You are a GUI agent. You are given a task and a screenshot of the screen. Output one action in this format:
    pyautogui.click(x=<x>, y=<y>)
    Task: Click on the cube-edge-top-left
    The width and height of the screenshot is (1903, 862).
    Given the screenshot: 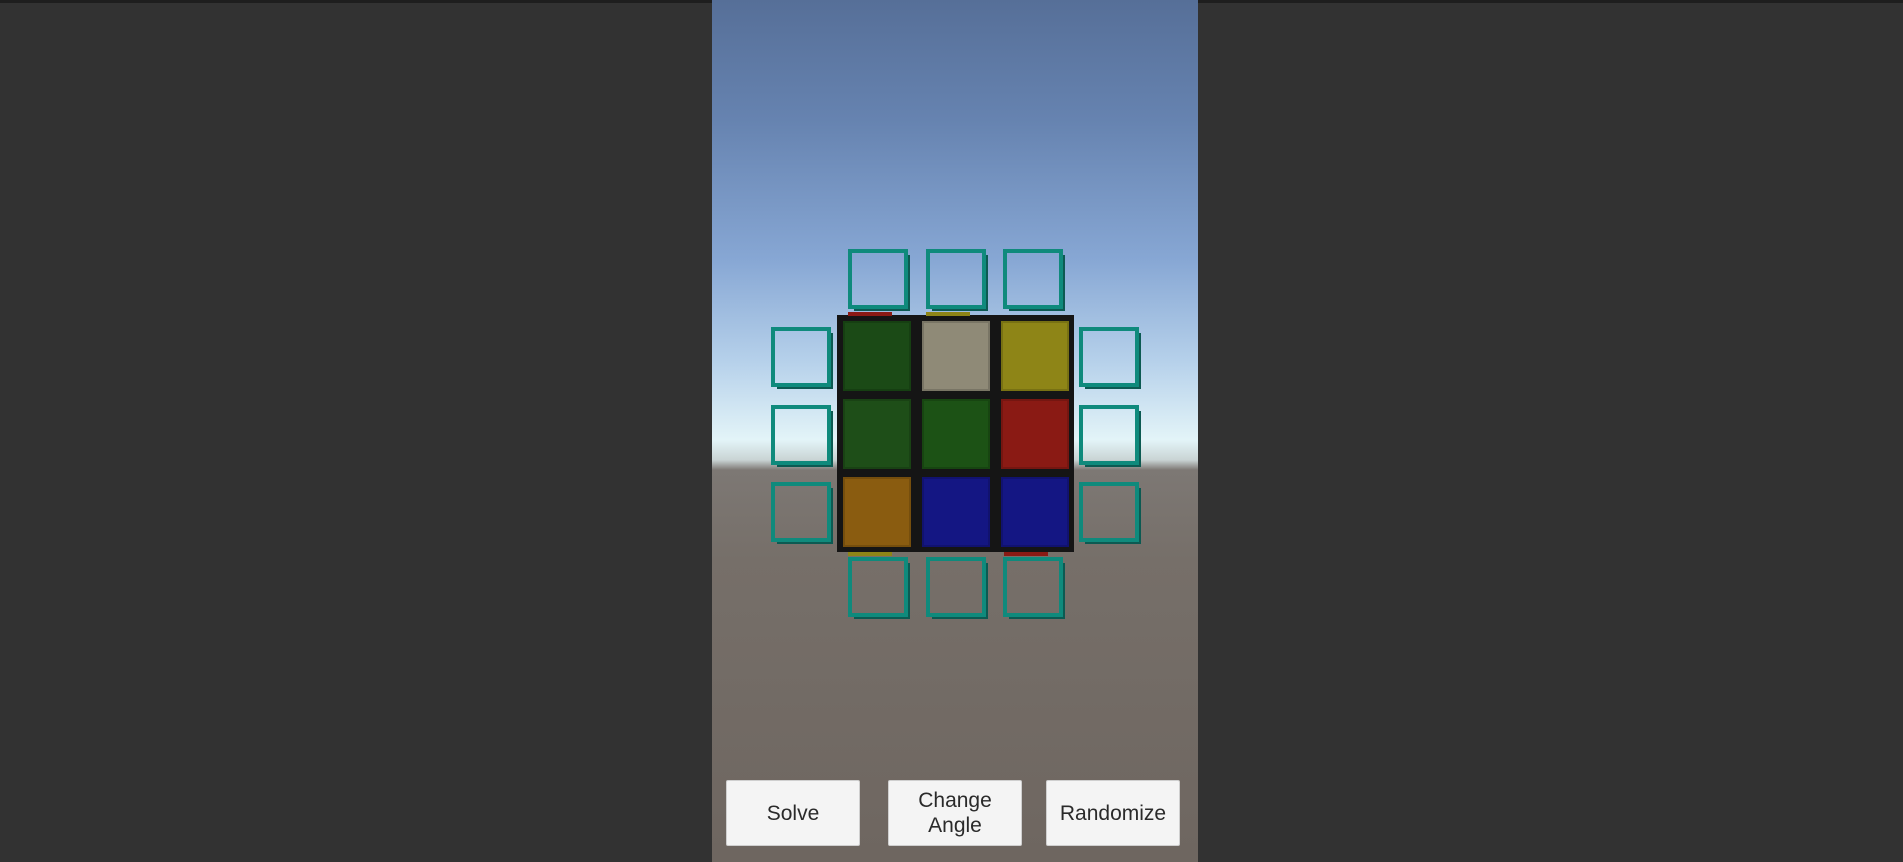 What is the action you would take?
    pyautogui.click(x=870, y=314)
    